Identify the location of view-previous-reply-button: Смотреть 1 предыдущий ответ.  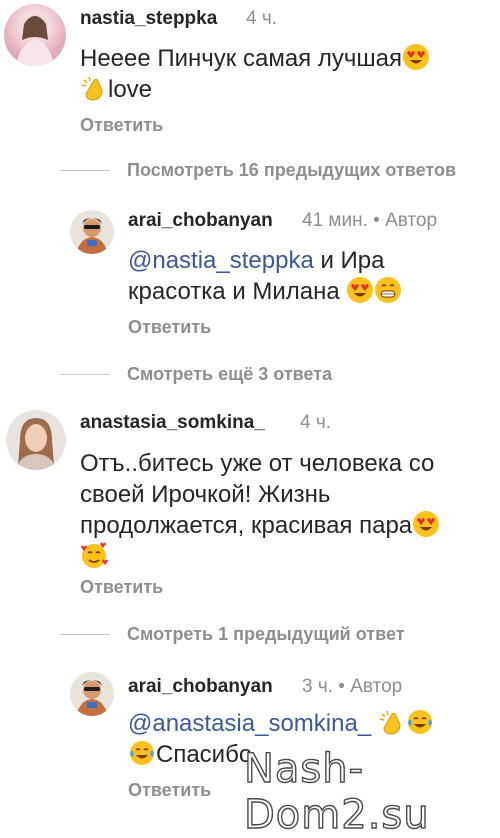
(266, 634).